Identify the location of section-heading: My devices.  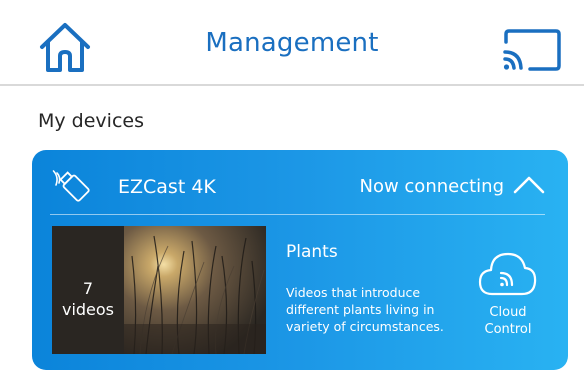
(91, 121).